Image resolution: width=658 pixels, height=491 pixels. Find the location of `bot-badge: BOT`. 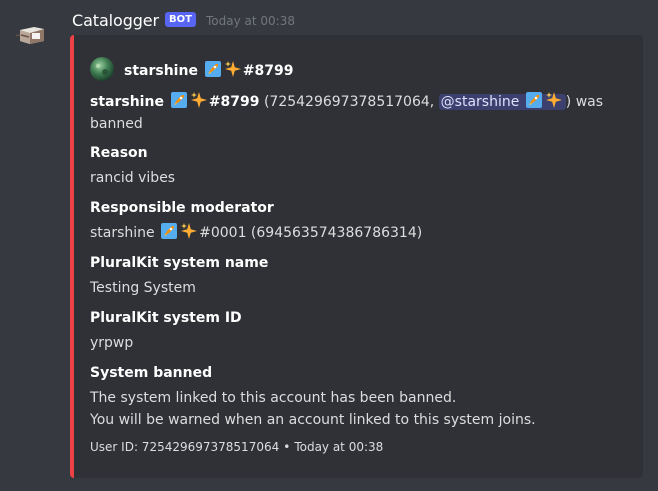

bot-badge: BOT is located at coordinates (180, 19).